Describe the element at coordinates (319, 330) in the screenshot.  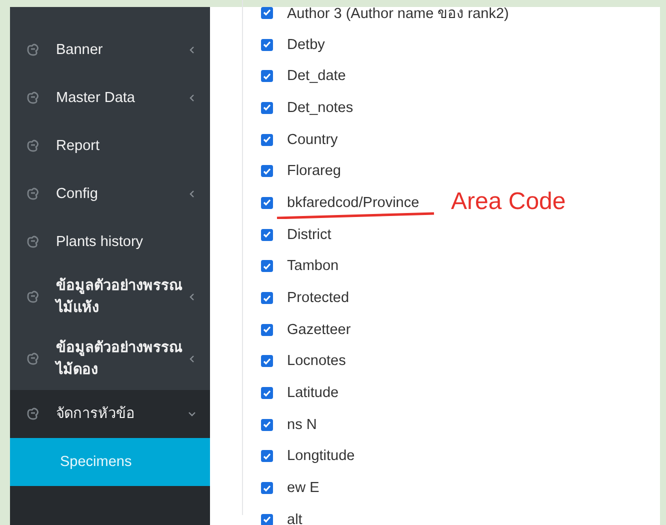
I see `field-label: Gazetteer` at that location.